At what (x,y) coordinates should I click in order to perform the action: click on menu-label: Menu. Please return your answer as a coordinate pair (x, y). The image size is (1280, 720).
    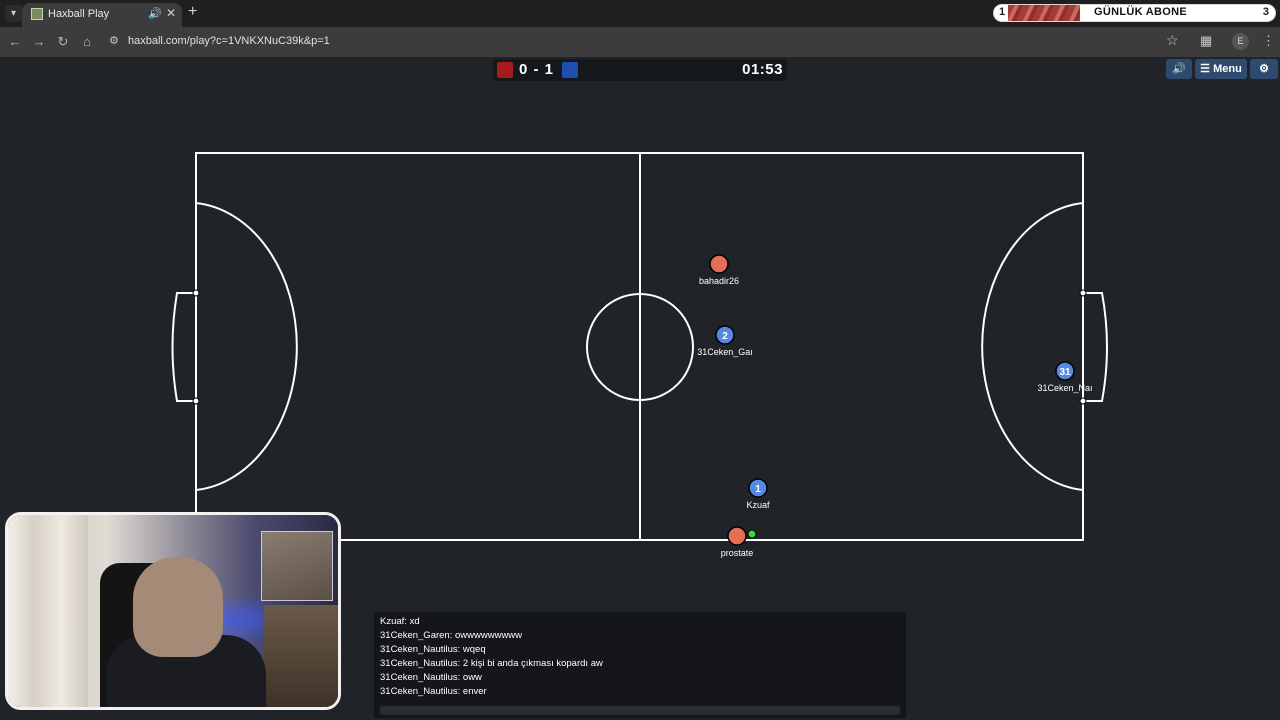
    Looking at the image, I should click on (1227, 69).